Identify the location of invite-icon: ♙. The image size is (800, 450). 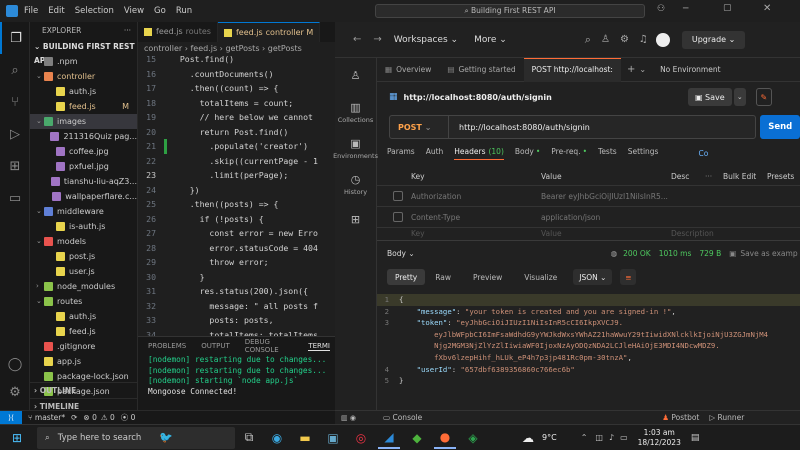
(605, 39).